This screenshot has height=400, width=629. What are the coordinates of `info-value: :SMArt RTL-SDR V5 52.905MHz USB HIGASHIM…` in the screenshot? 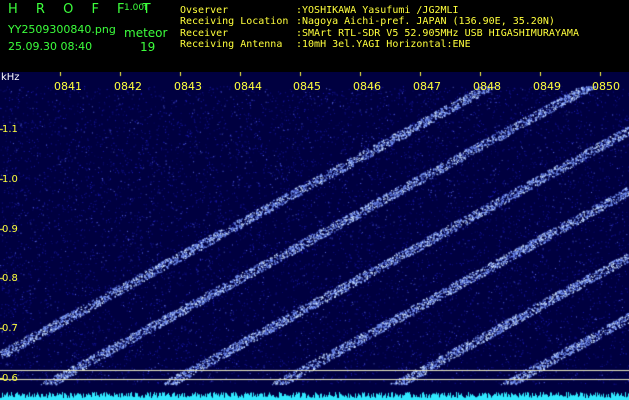 It's located at (437, 33).